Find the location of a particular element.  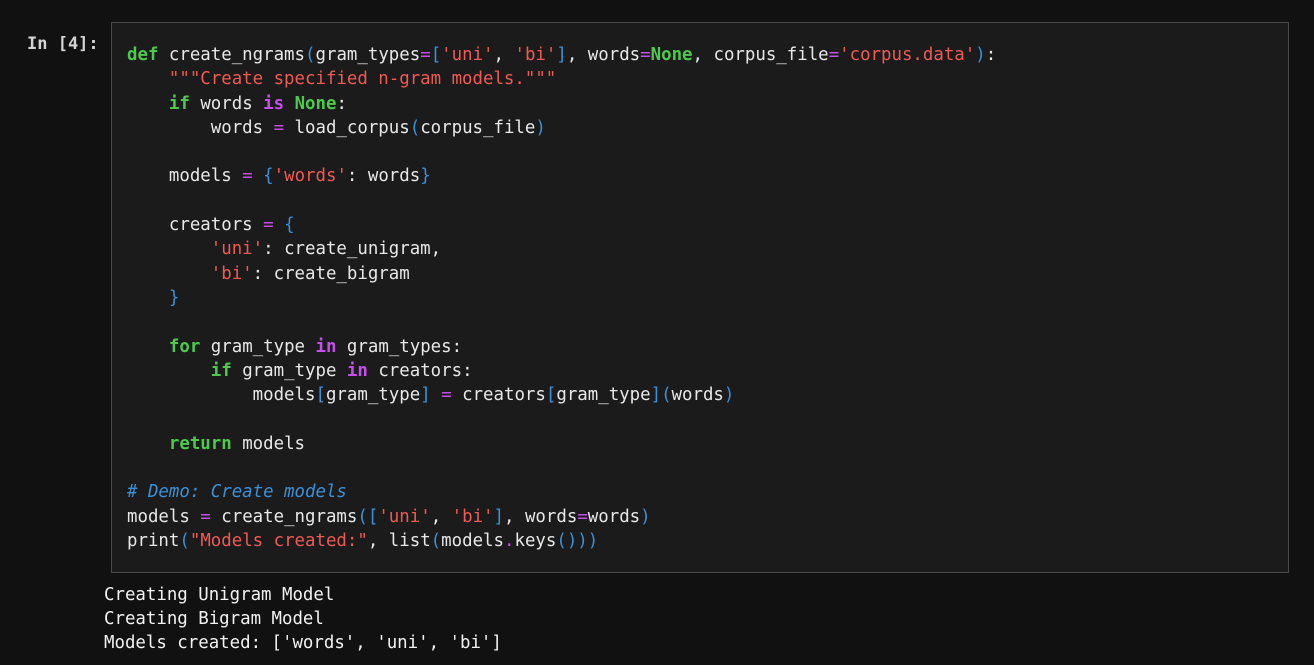

code-token: 'corpus.data' is located at coordinates (907, 55).